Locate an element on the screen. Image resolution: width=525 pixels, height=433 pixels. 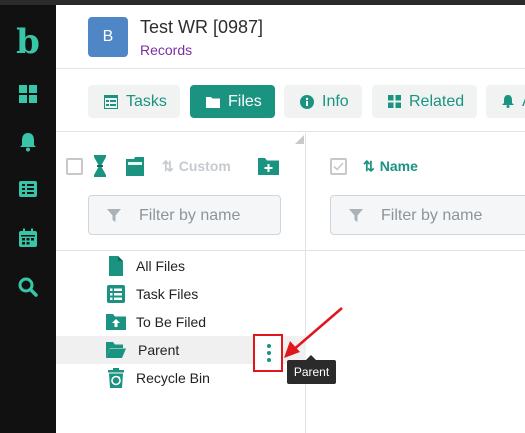
file-toolbar: ⇅ Name Filter by name is located at coordinates (415, 192).